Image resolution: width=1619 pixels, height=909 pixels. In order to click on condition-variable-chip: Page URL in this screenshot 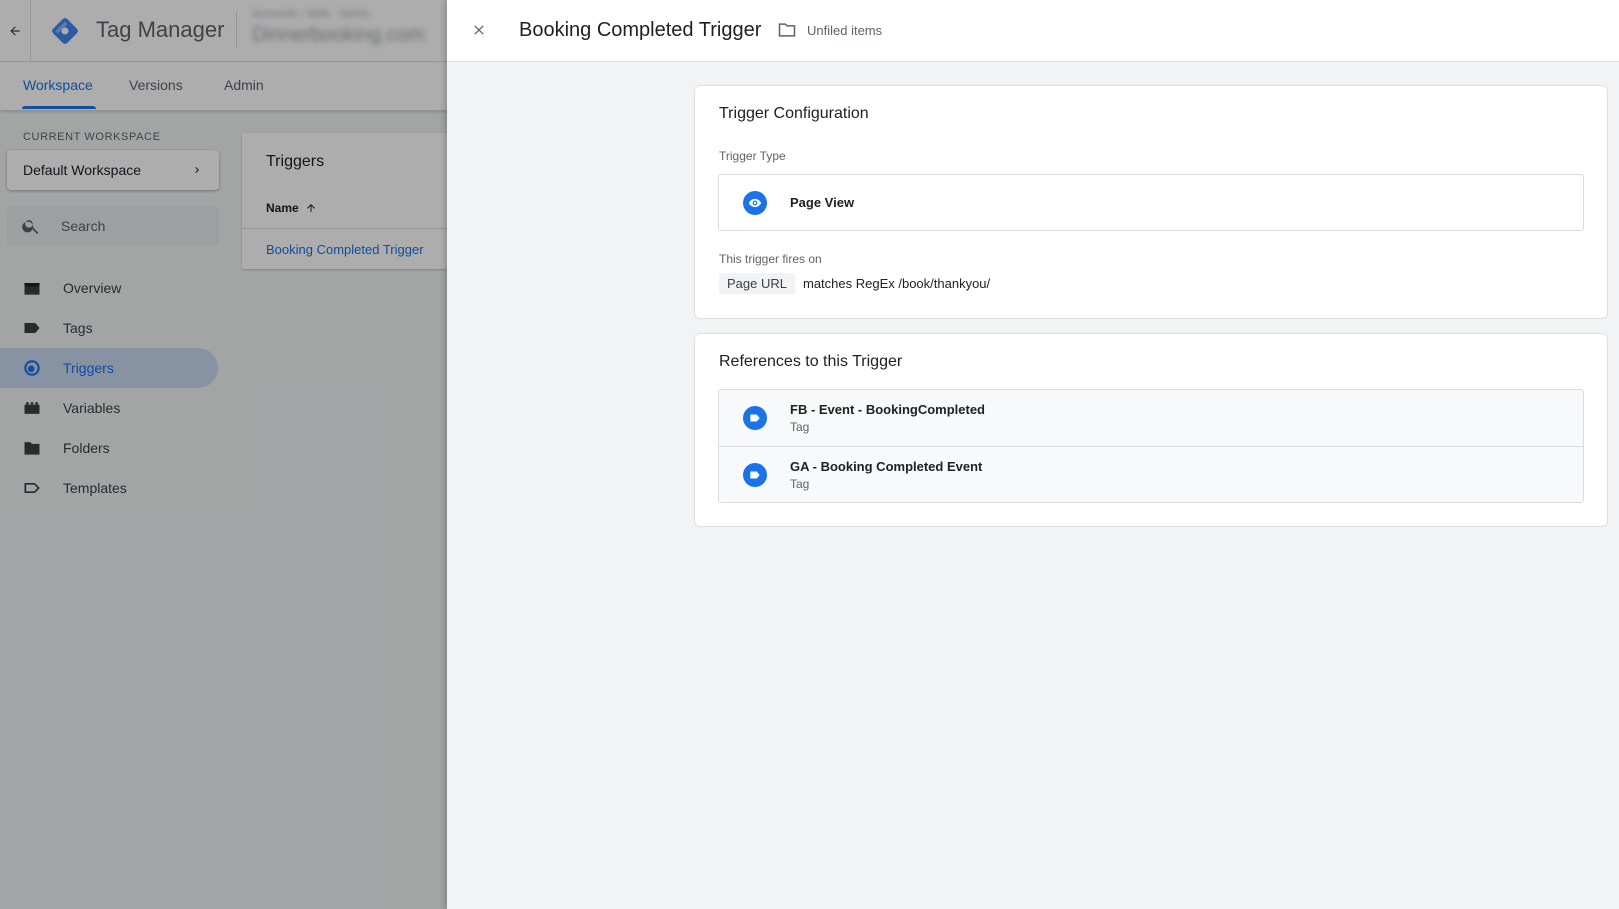, I will do `click(757, 283)`.